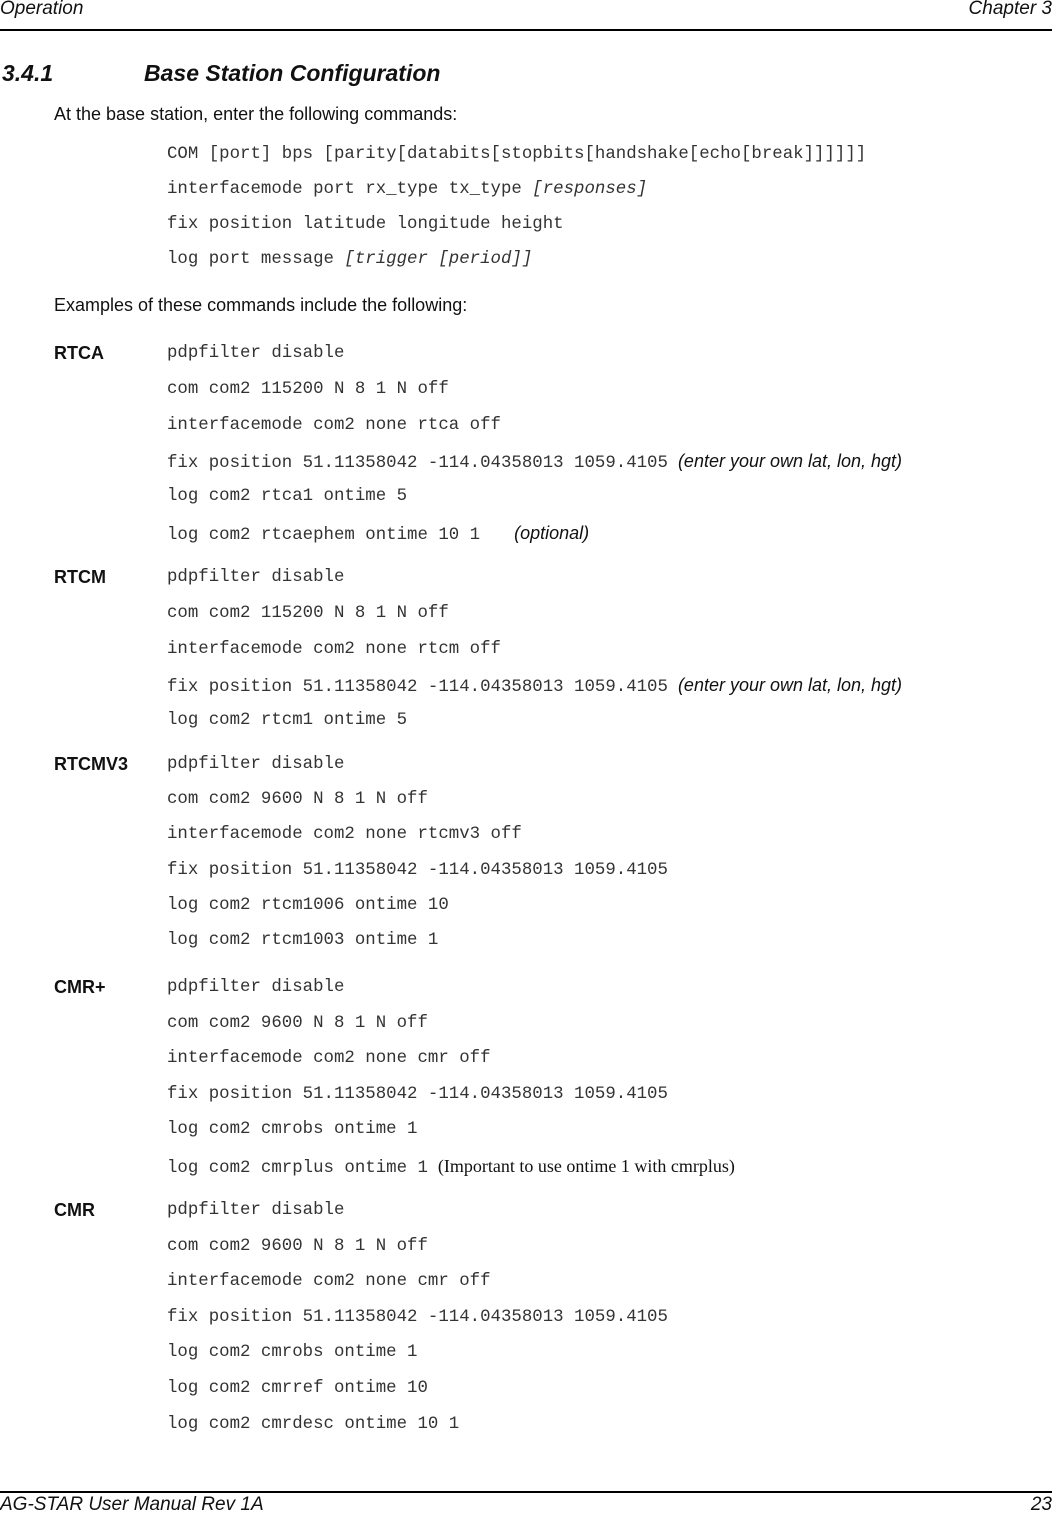  I want to click on footer-rule, so click(526, 1492).